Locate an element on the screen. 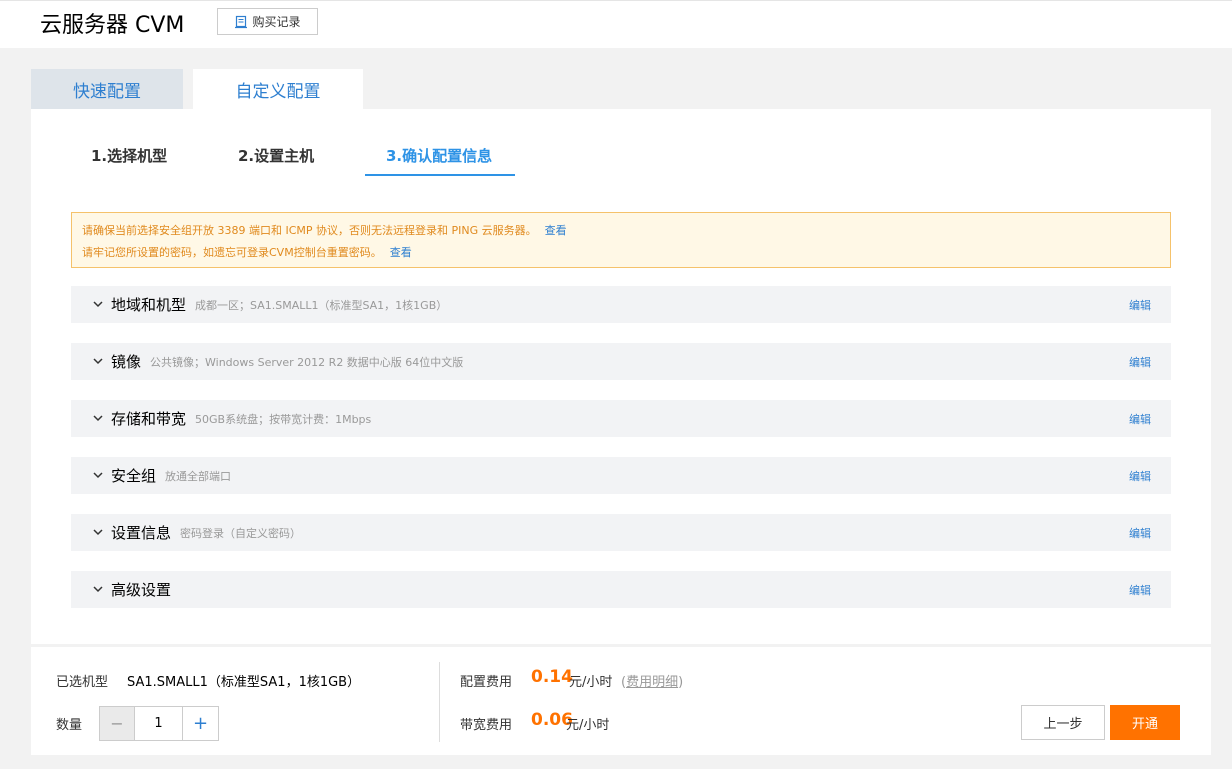 The width and height of the screenshot is (1232, 769). config-fee-unit: 元/小时 is located at coordinates (591, 682).